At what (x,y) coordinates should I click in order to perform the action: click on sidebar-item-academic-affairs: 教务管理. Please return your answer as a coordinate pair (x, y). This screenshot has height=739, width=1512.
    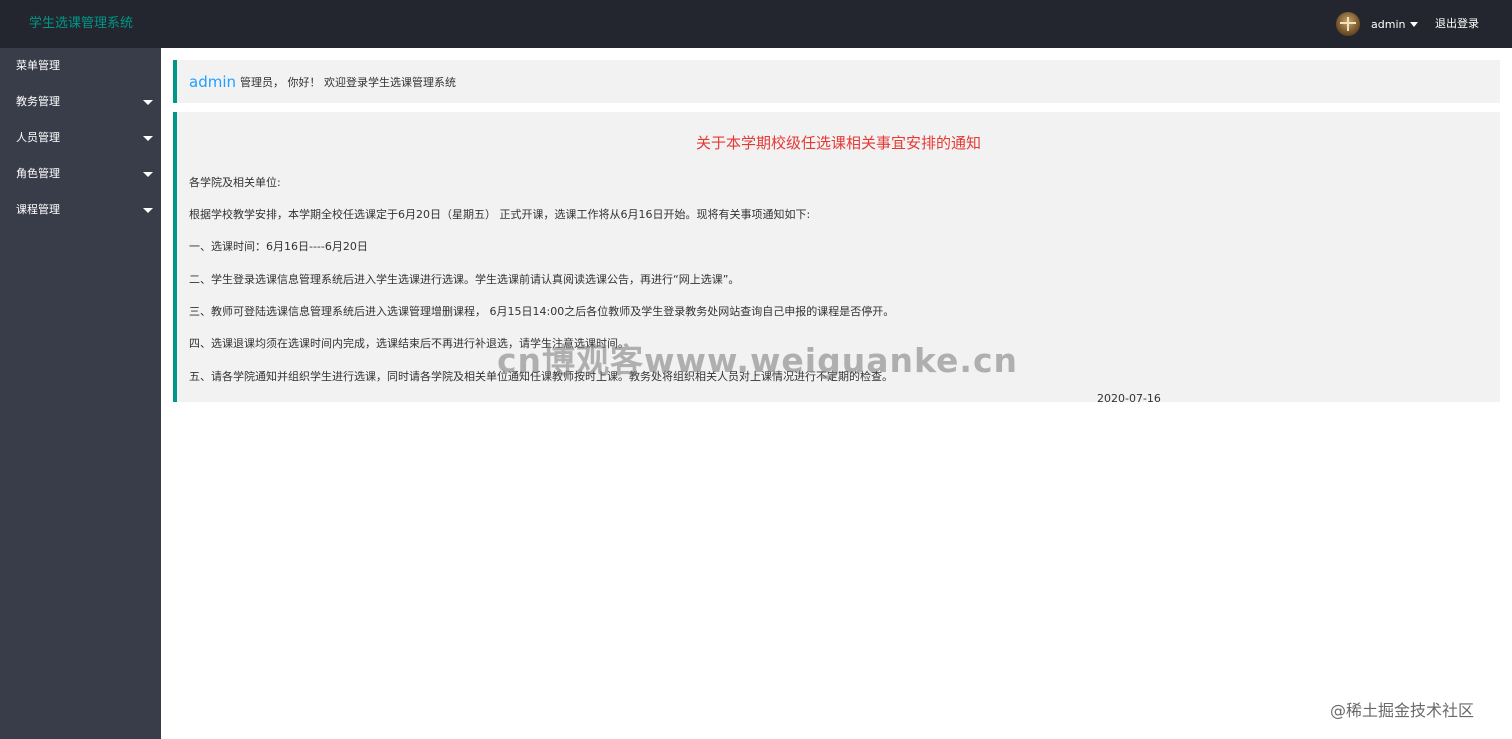
    Looking at the image, I should click on (80, 102).